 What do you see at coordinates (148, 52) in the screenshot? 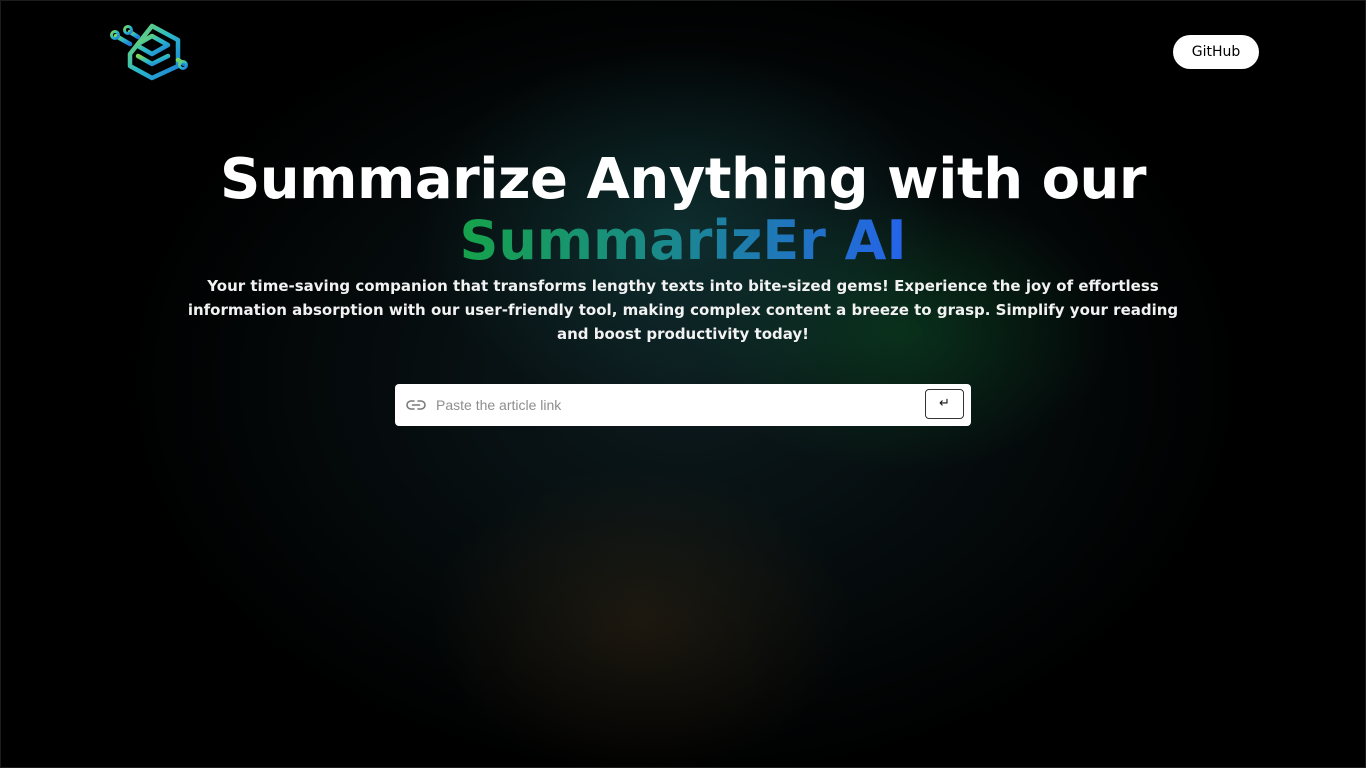
I see `summarizer-logo-icon` at bounding box center [148, 52].